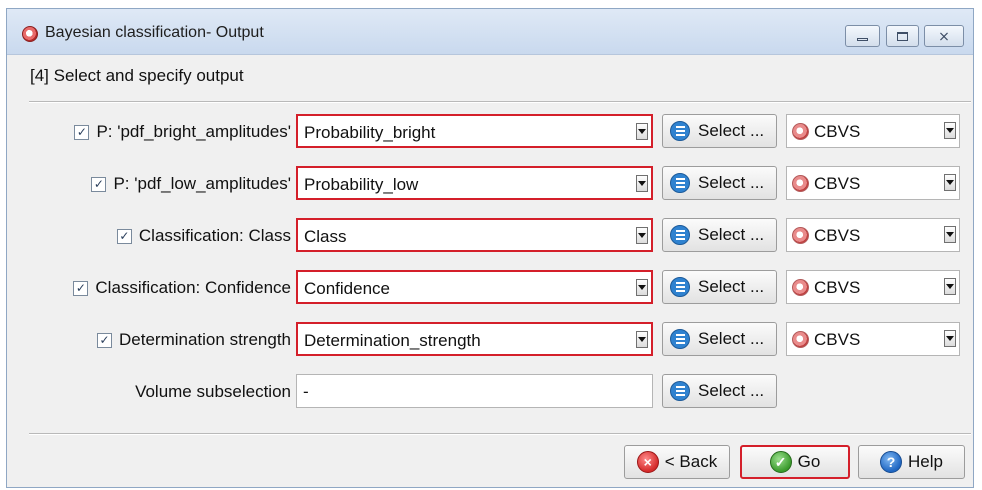  I want to click on output-name-combo: Probability_low, so click(474, 183).